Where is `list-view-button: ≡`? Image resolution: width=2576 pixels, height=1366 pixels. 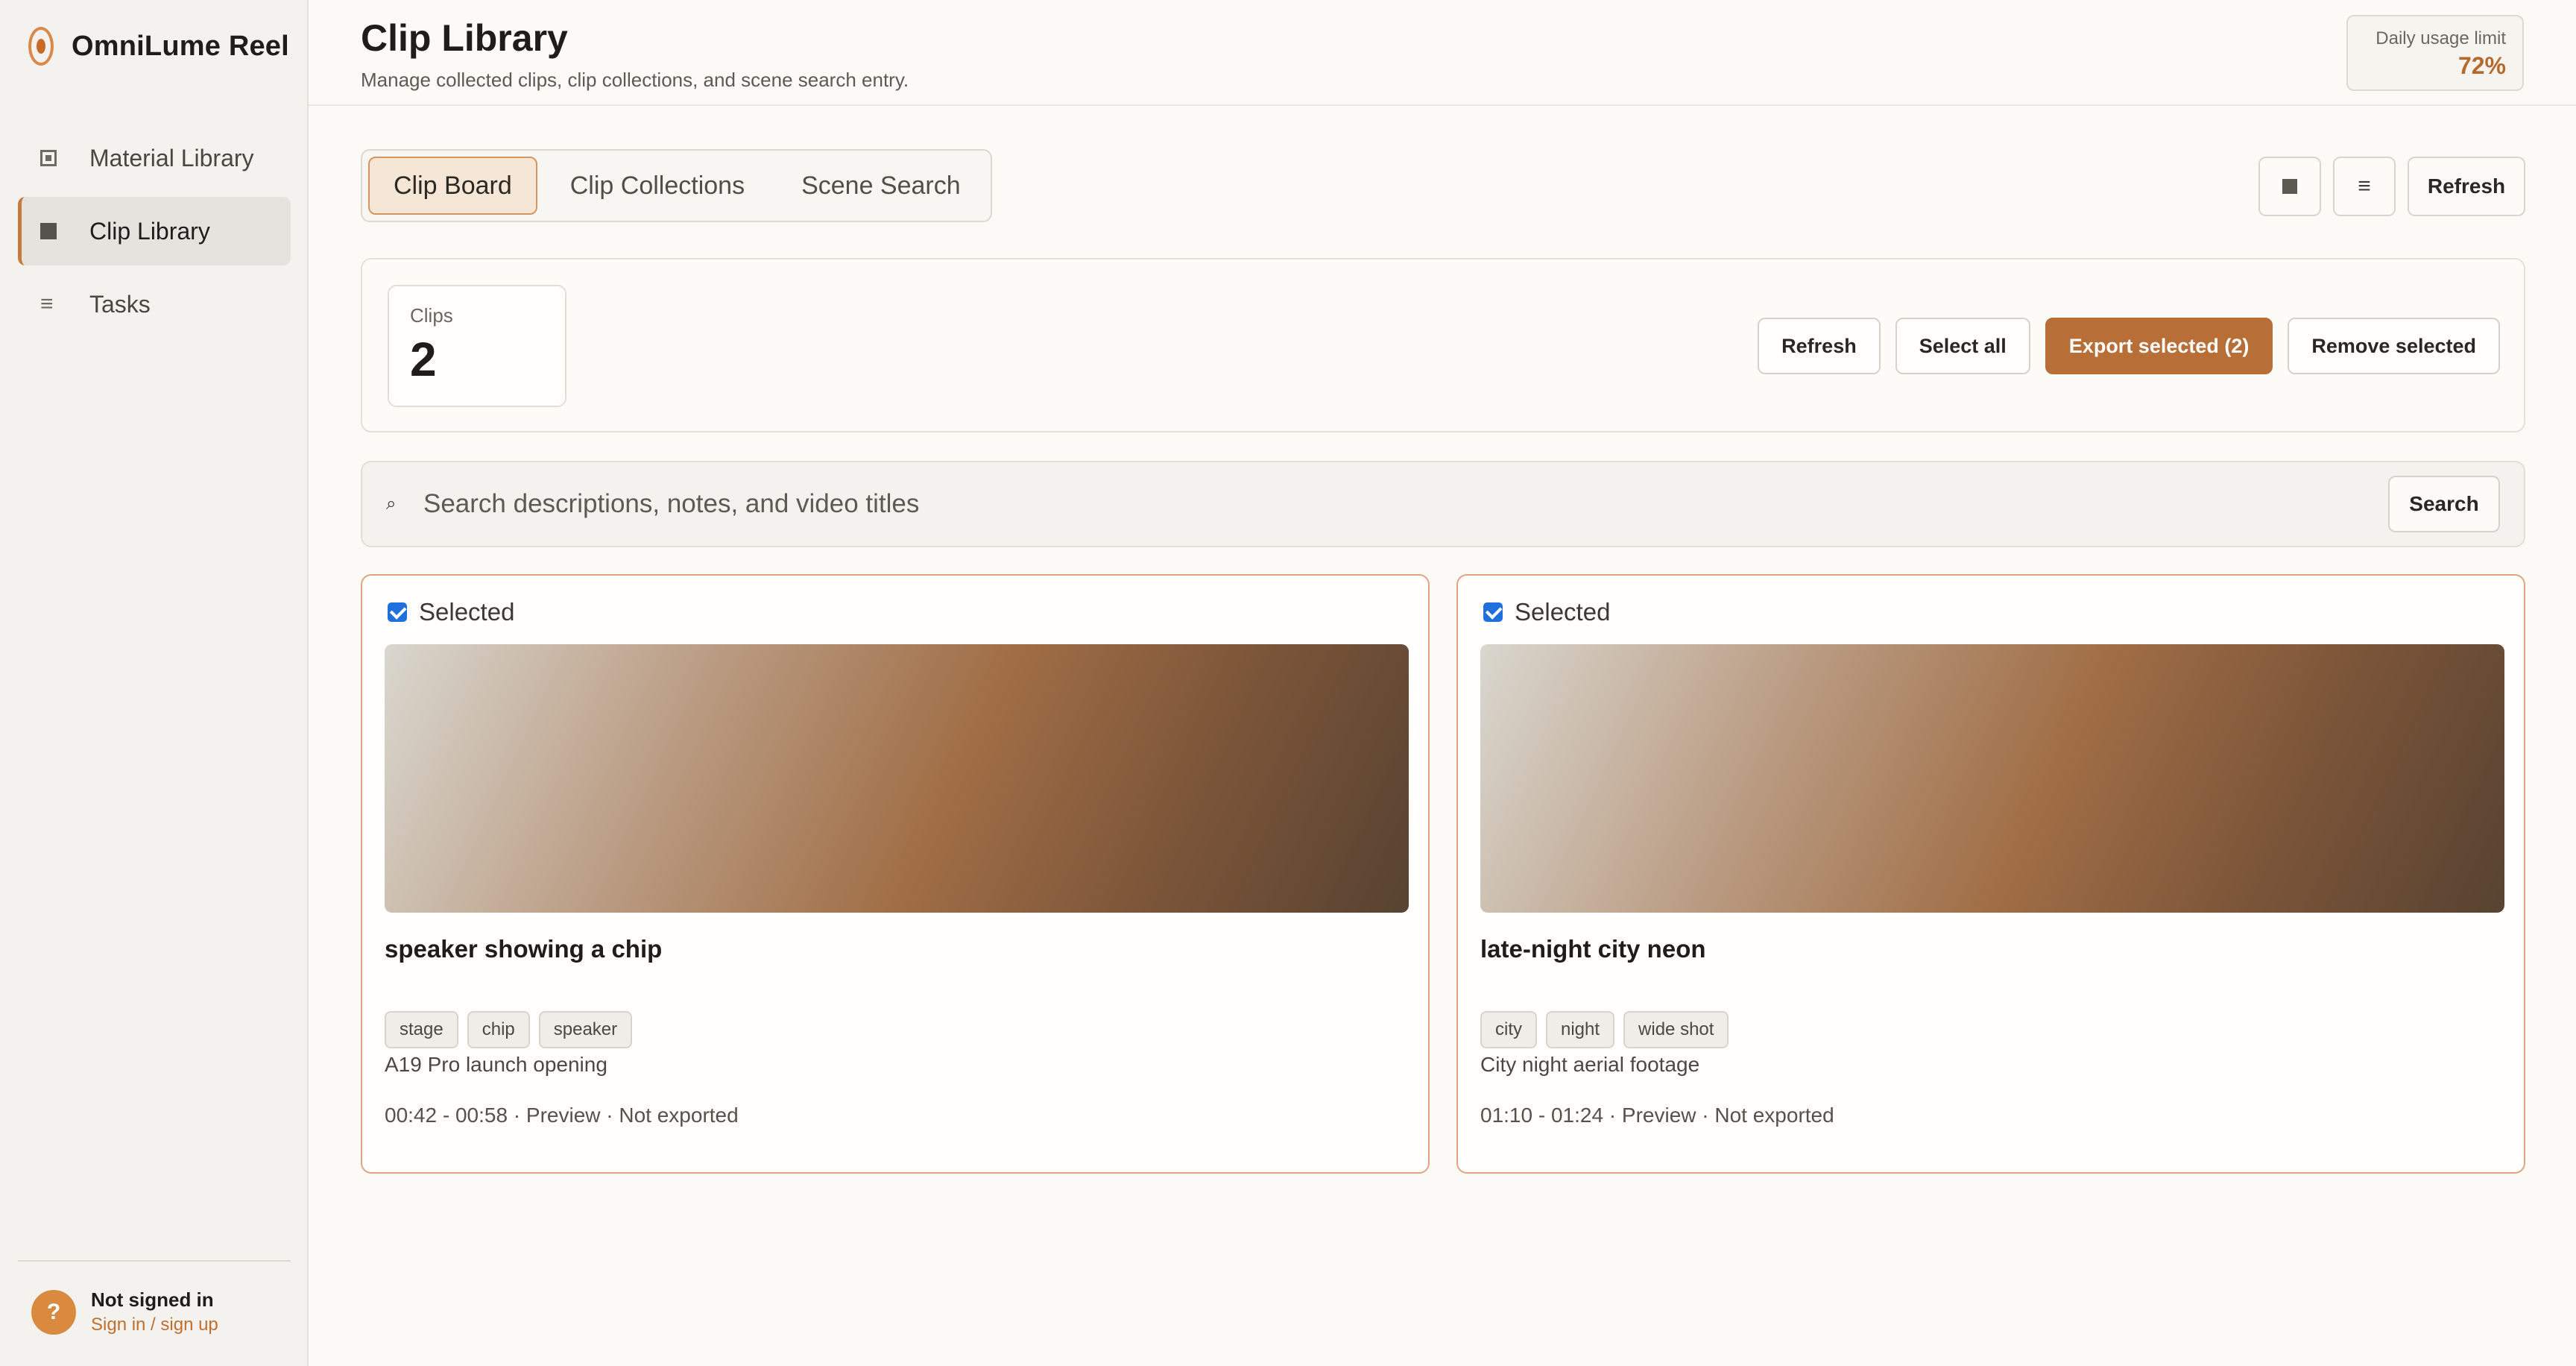 list-view-button: ≡ is located at coordinates (2364, 186).